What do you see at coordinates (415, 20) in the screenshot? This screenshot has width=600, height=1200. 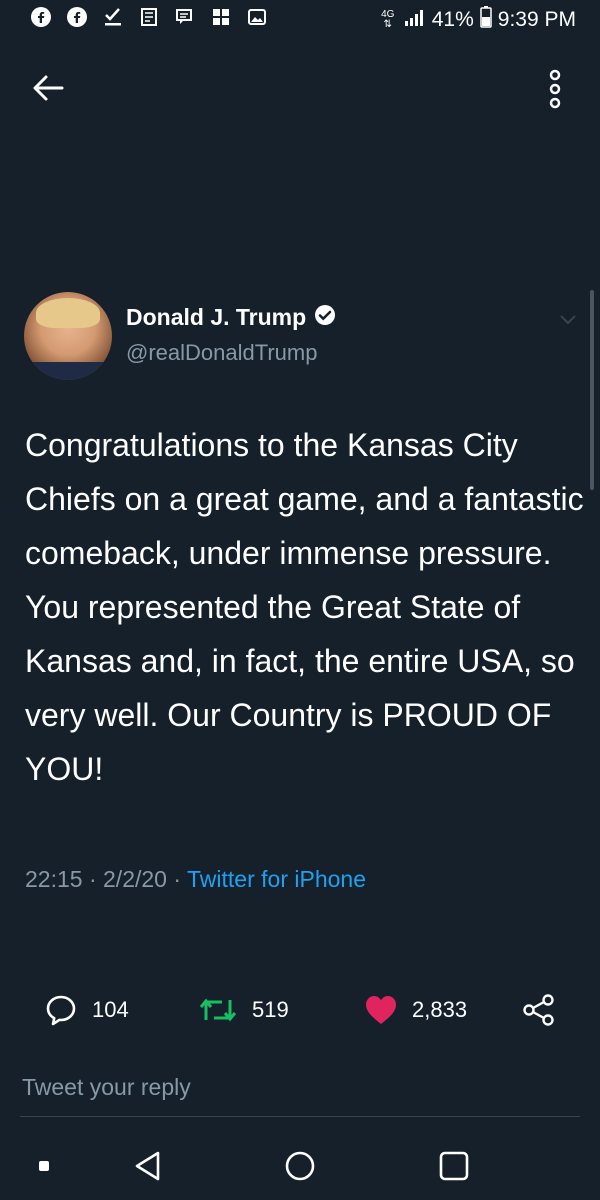 I see `signal-icon` at bounding box center [415, 20].